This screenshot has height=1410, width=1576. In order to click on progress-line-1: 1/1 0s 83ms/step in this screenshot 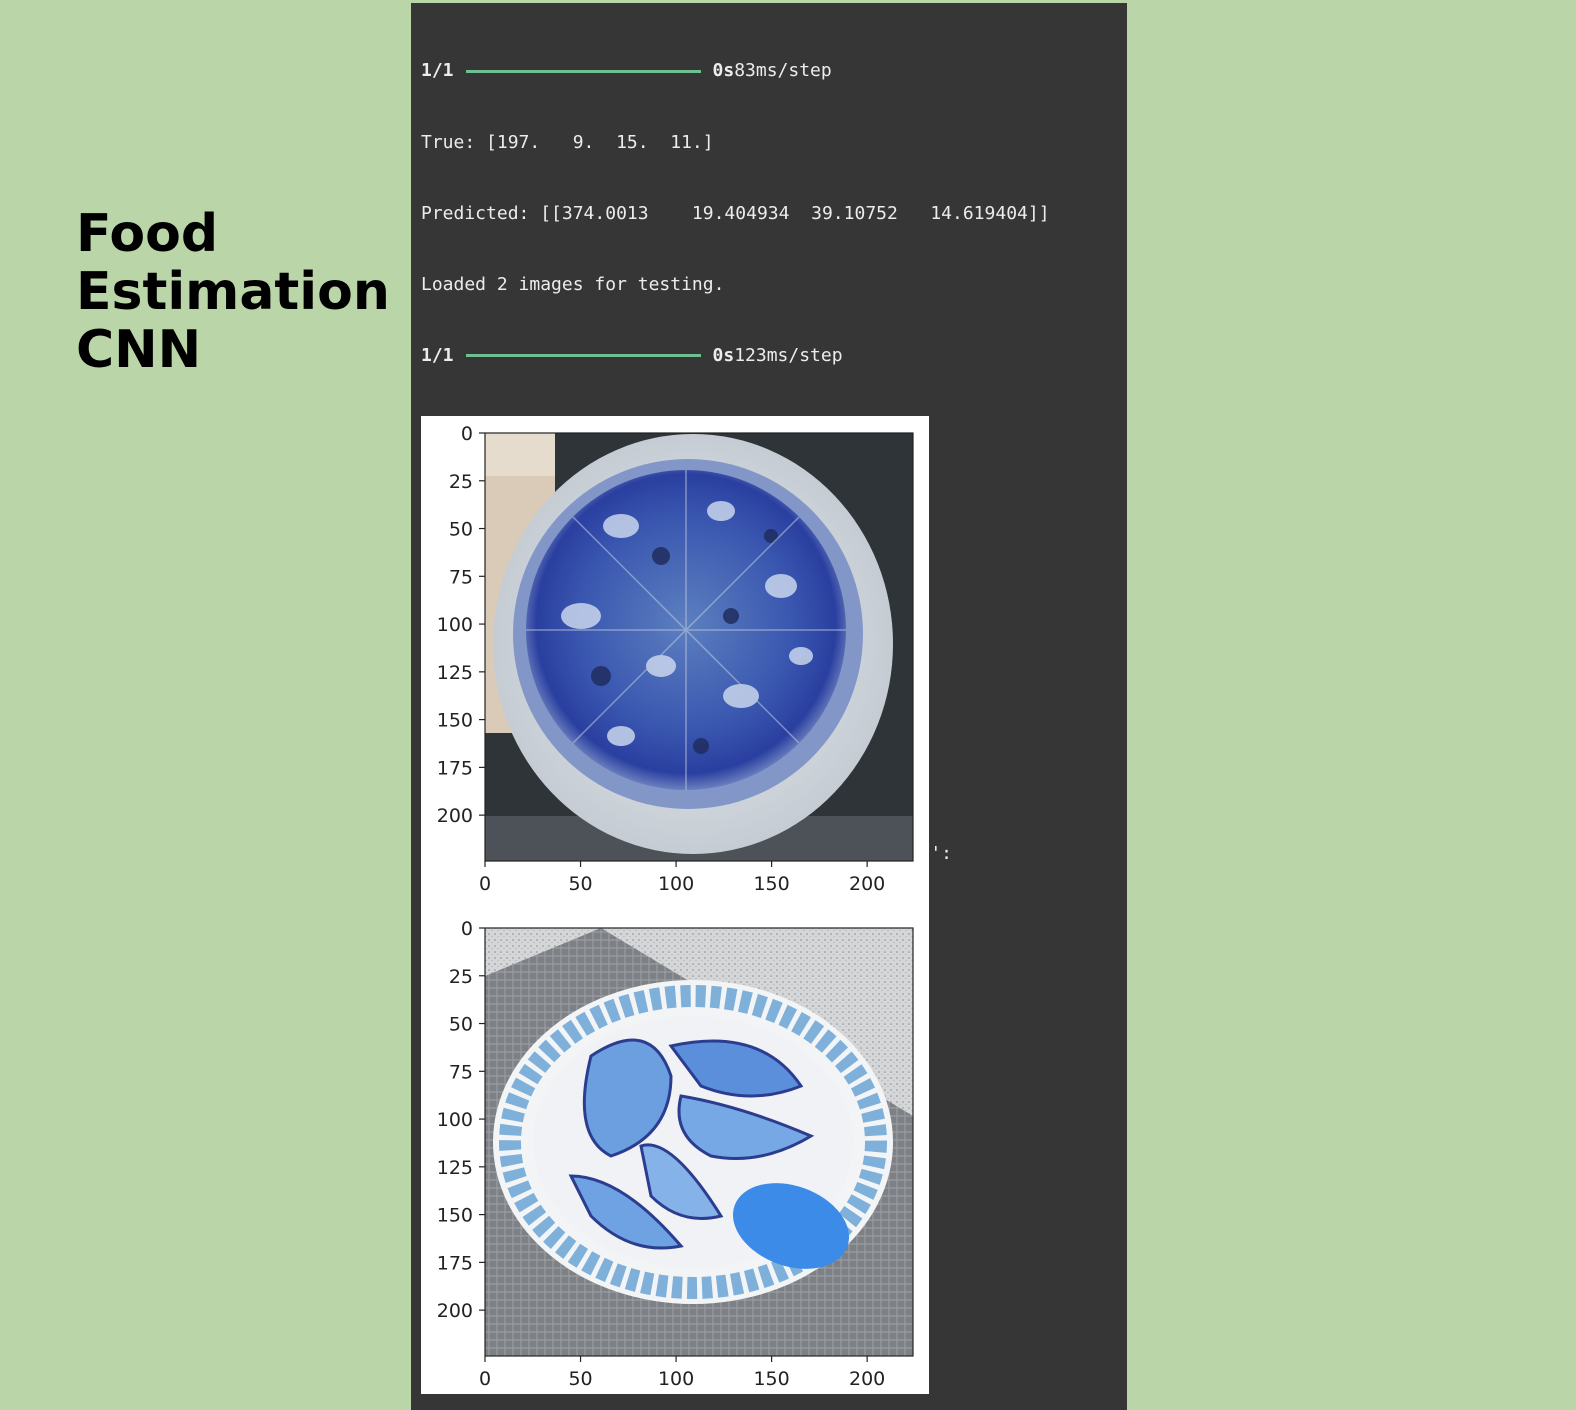, I will do `click(771, 71)`.